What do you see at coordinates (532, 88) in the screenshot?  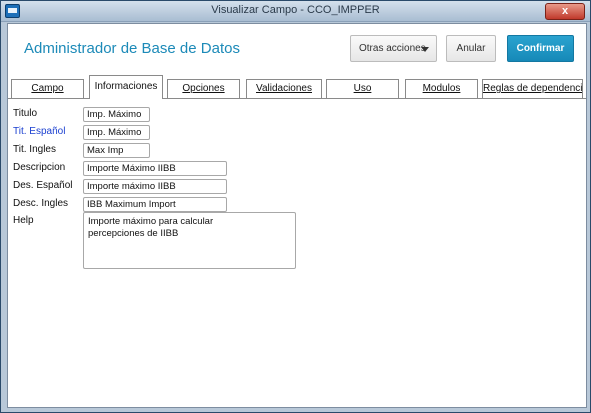 I see `tab-reglas-de-dependencia: Reglas de dependencia` at bounding box center [532, 88].